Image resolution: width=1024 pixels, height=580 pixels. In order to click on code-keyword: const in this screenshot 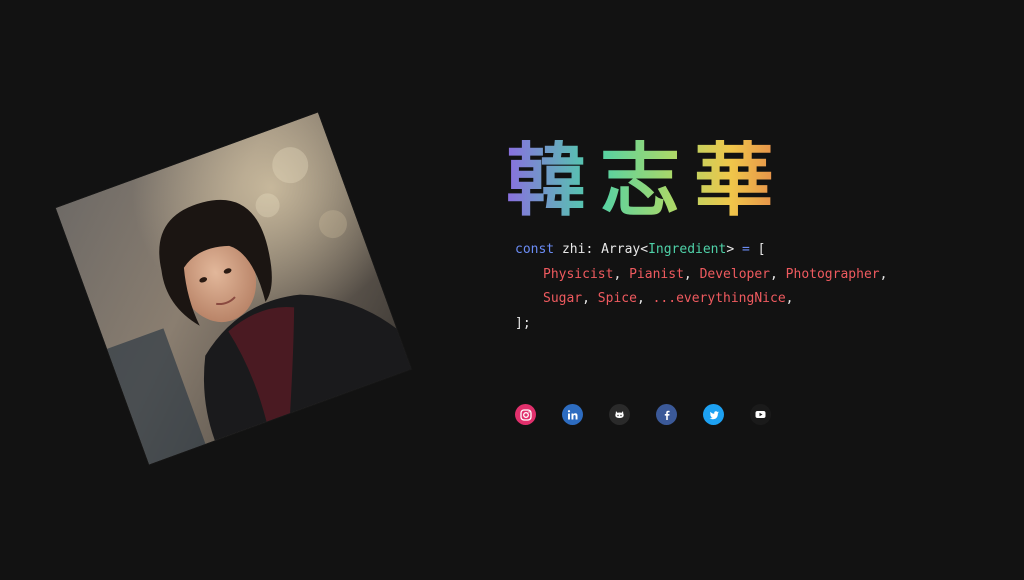, I will do `click(535, 249)`.